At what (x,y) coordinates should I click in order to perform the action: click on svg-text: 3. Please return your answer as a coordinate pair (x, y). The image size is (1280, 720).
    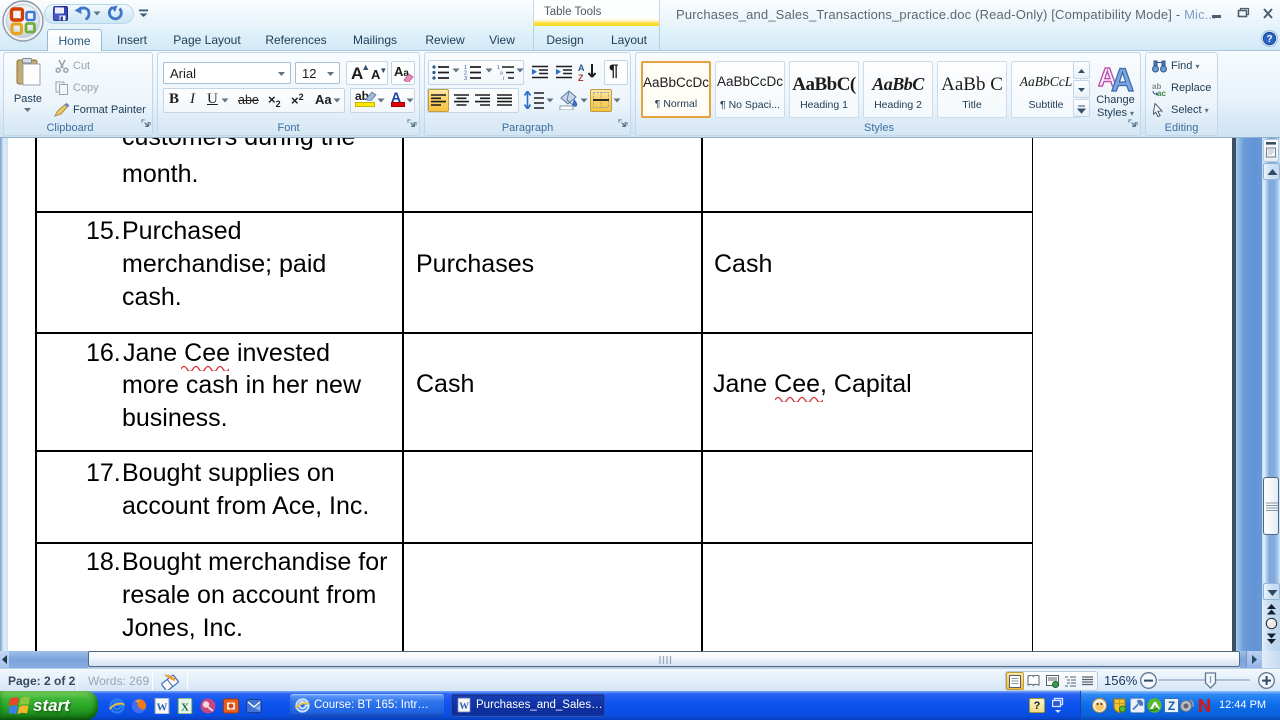
    Looking at the image, I should click on (465, 78).